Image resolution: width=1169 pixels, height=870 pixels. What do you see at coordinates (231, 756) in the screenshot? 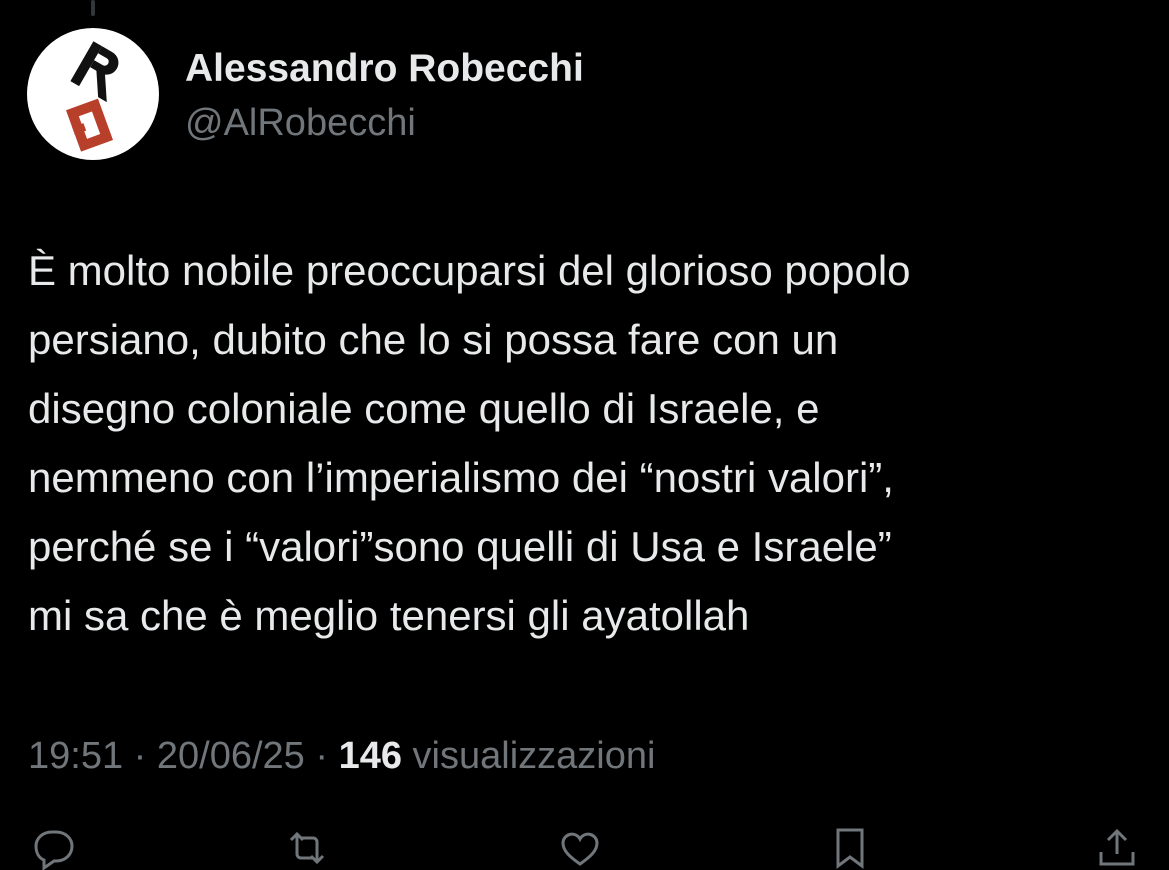
I see `post-date: 20/06/25` at bounding box center [231, 756].